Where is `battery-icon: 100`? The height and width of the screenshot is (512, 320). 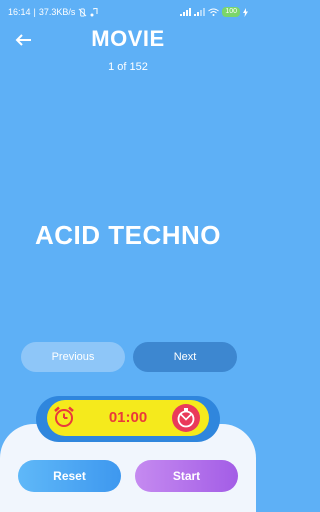 battery-icon: 100 is located at coordinates (231, 12).